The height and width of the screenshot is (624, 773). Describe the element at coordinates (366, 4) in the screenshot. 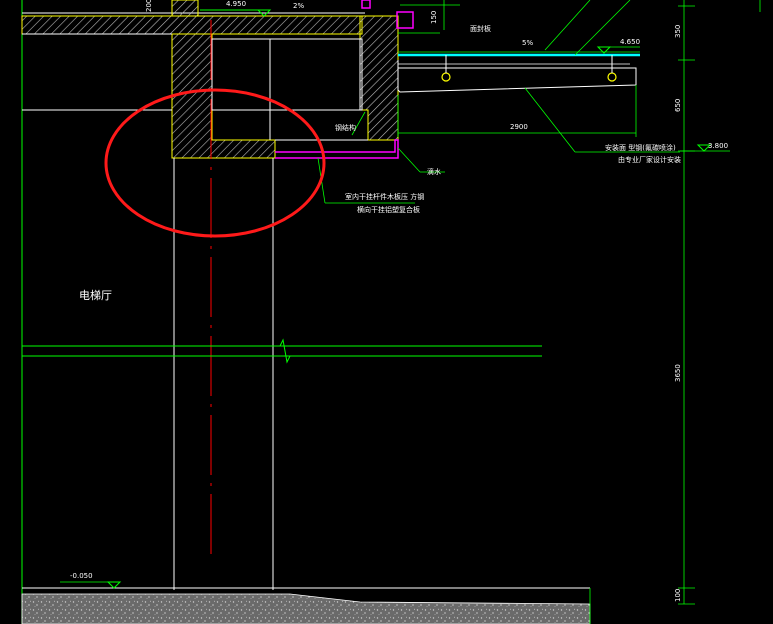

I see `magenta-small` at that location.